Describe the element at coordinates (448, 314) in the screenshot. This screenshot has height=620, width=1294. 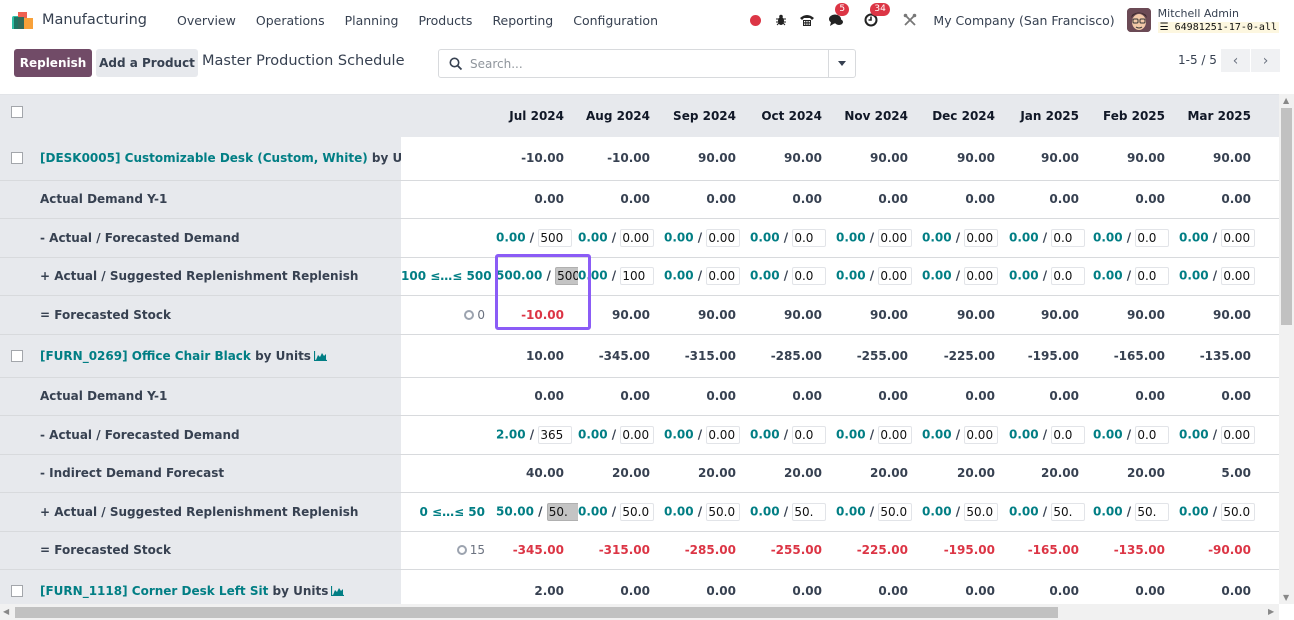
I see `safety-stock-cell: 0` at that location.